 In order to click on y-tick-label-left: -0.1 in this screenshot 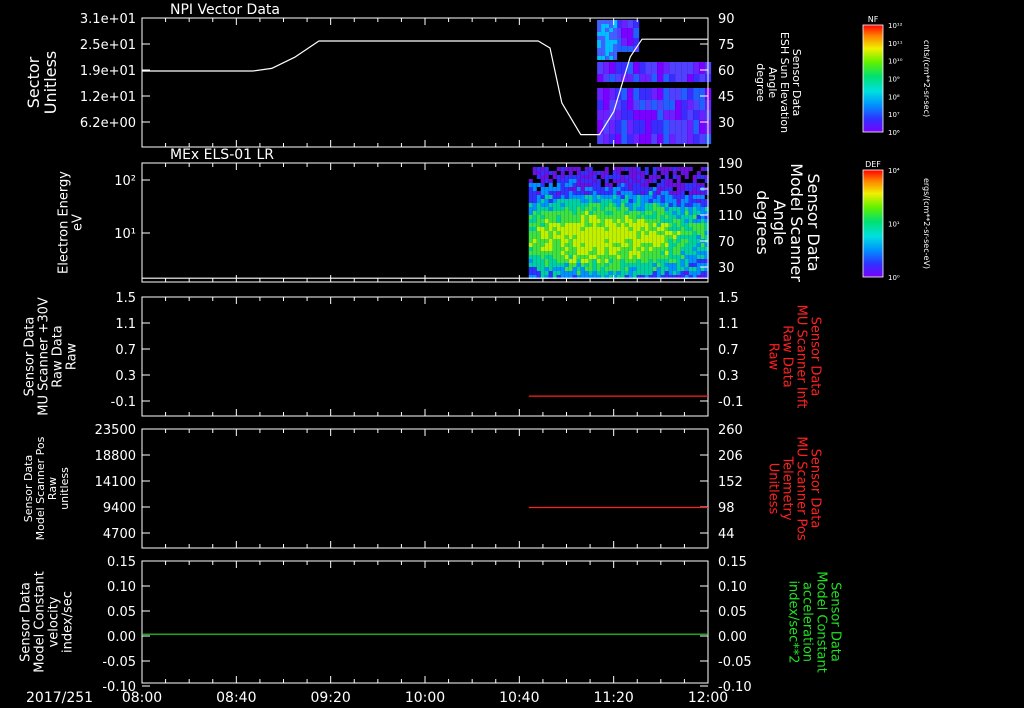, I will do `click(123, 402)`.